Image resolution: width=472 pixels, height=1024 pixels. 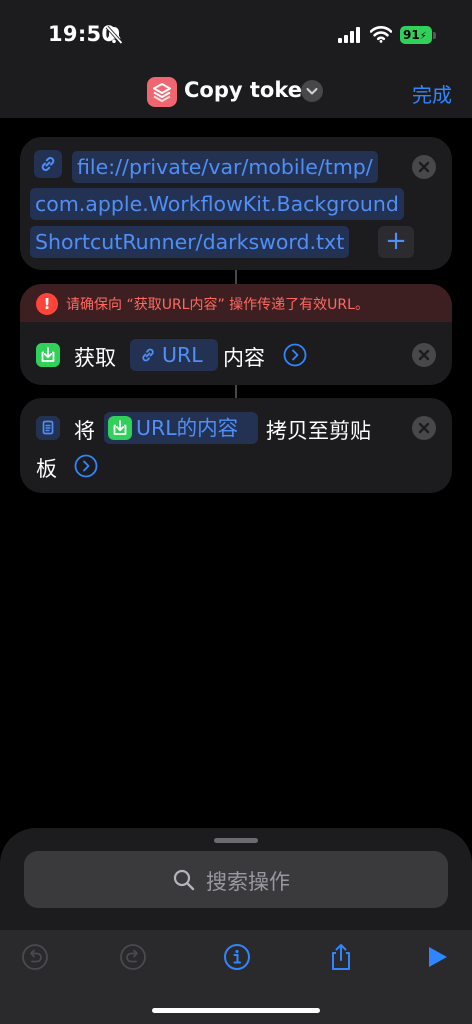 What do you see at coordinates (190, 242) in the screenshot?
I see `url-text-line-3: ShortcutRunner/darksword.txt` at bounding box center [190, 242].